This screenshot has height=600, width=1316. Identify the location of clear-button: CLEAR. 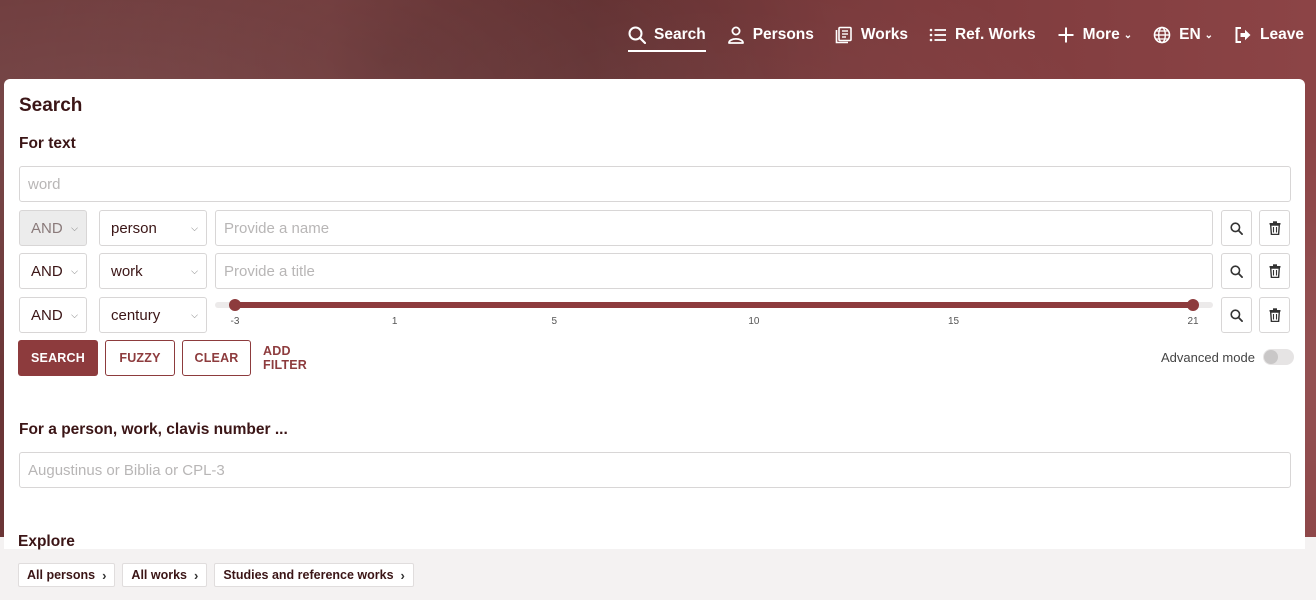
(216, 358).